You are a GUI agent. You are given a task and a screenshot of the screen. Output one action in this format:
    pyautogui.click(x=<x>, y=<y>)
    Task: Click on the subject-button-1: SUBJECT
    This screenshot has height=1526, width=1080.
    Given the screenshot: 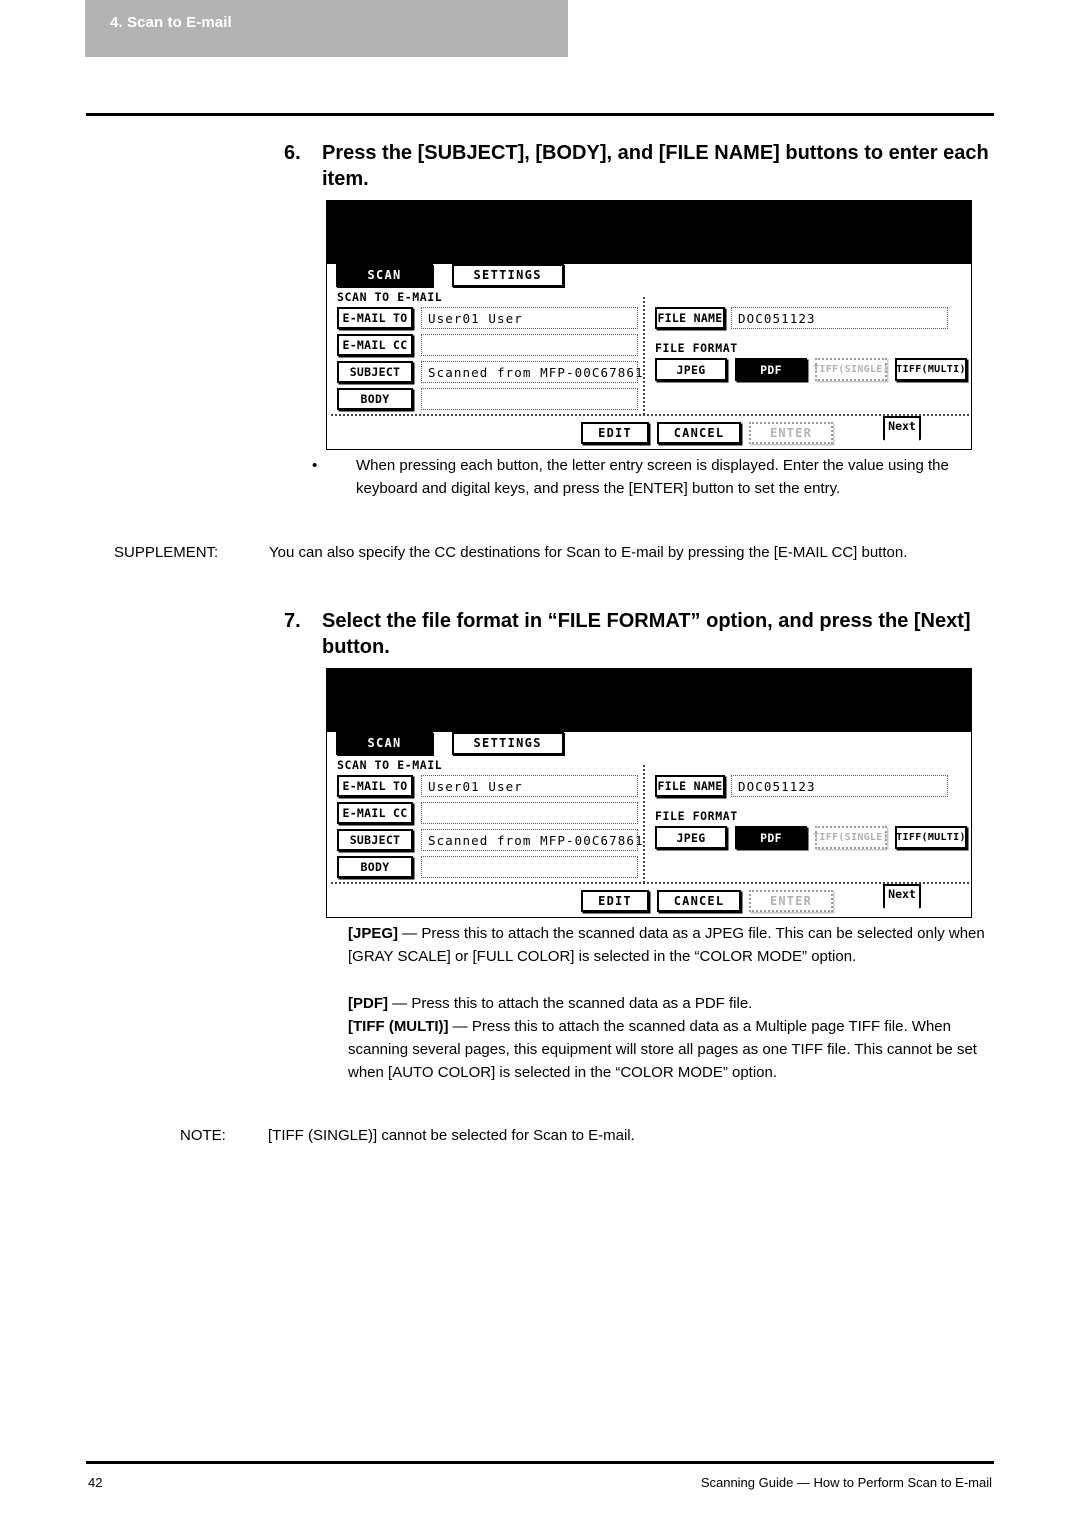 What is the action you would take?
    pyautogui.click(x=375, y=372)
    